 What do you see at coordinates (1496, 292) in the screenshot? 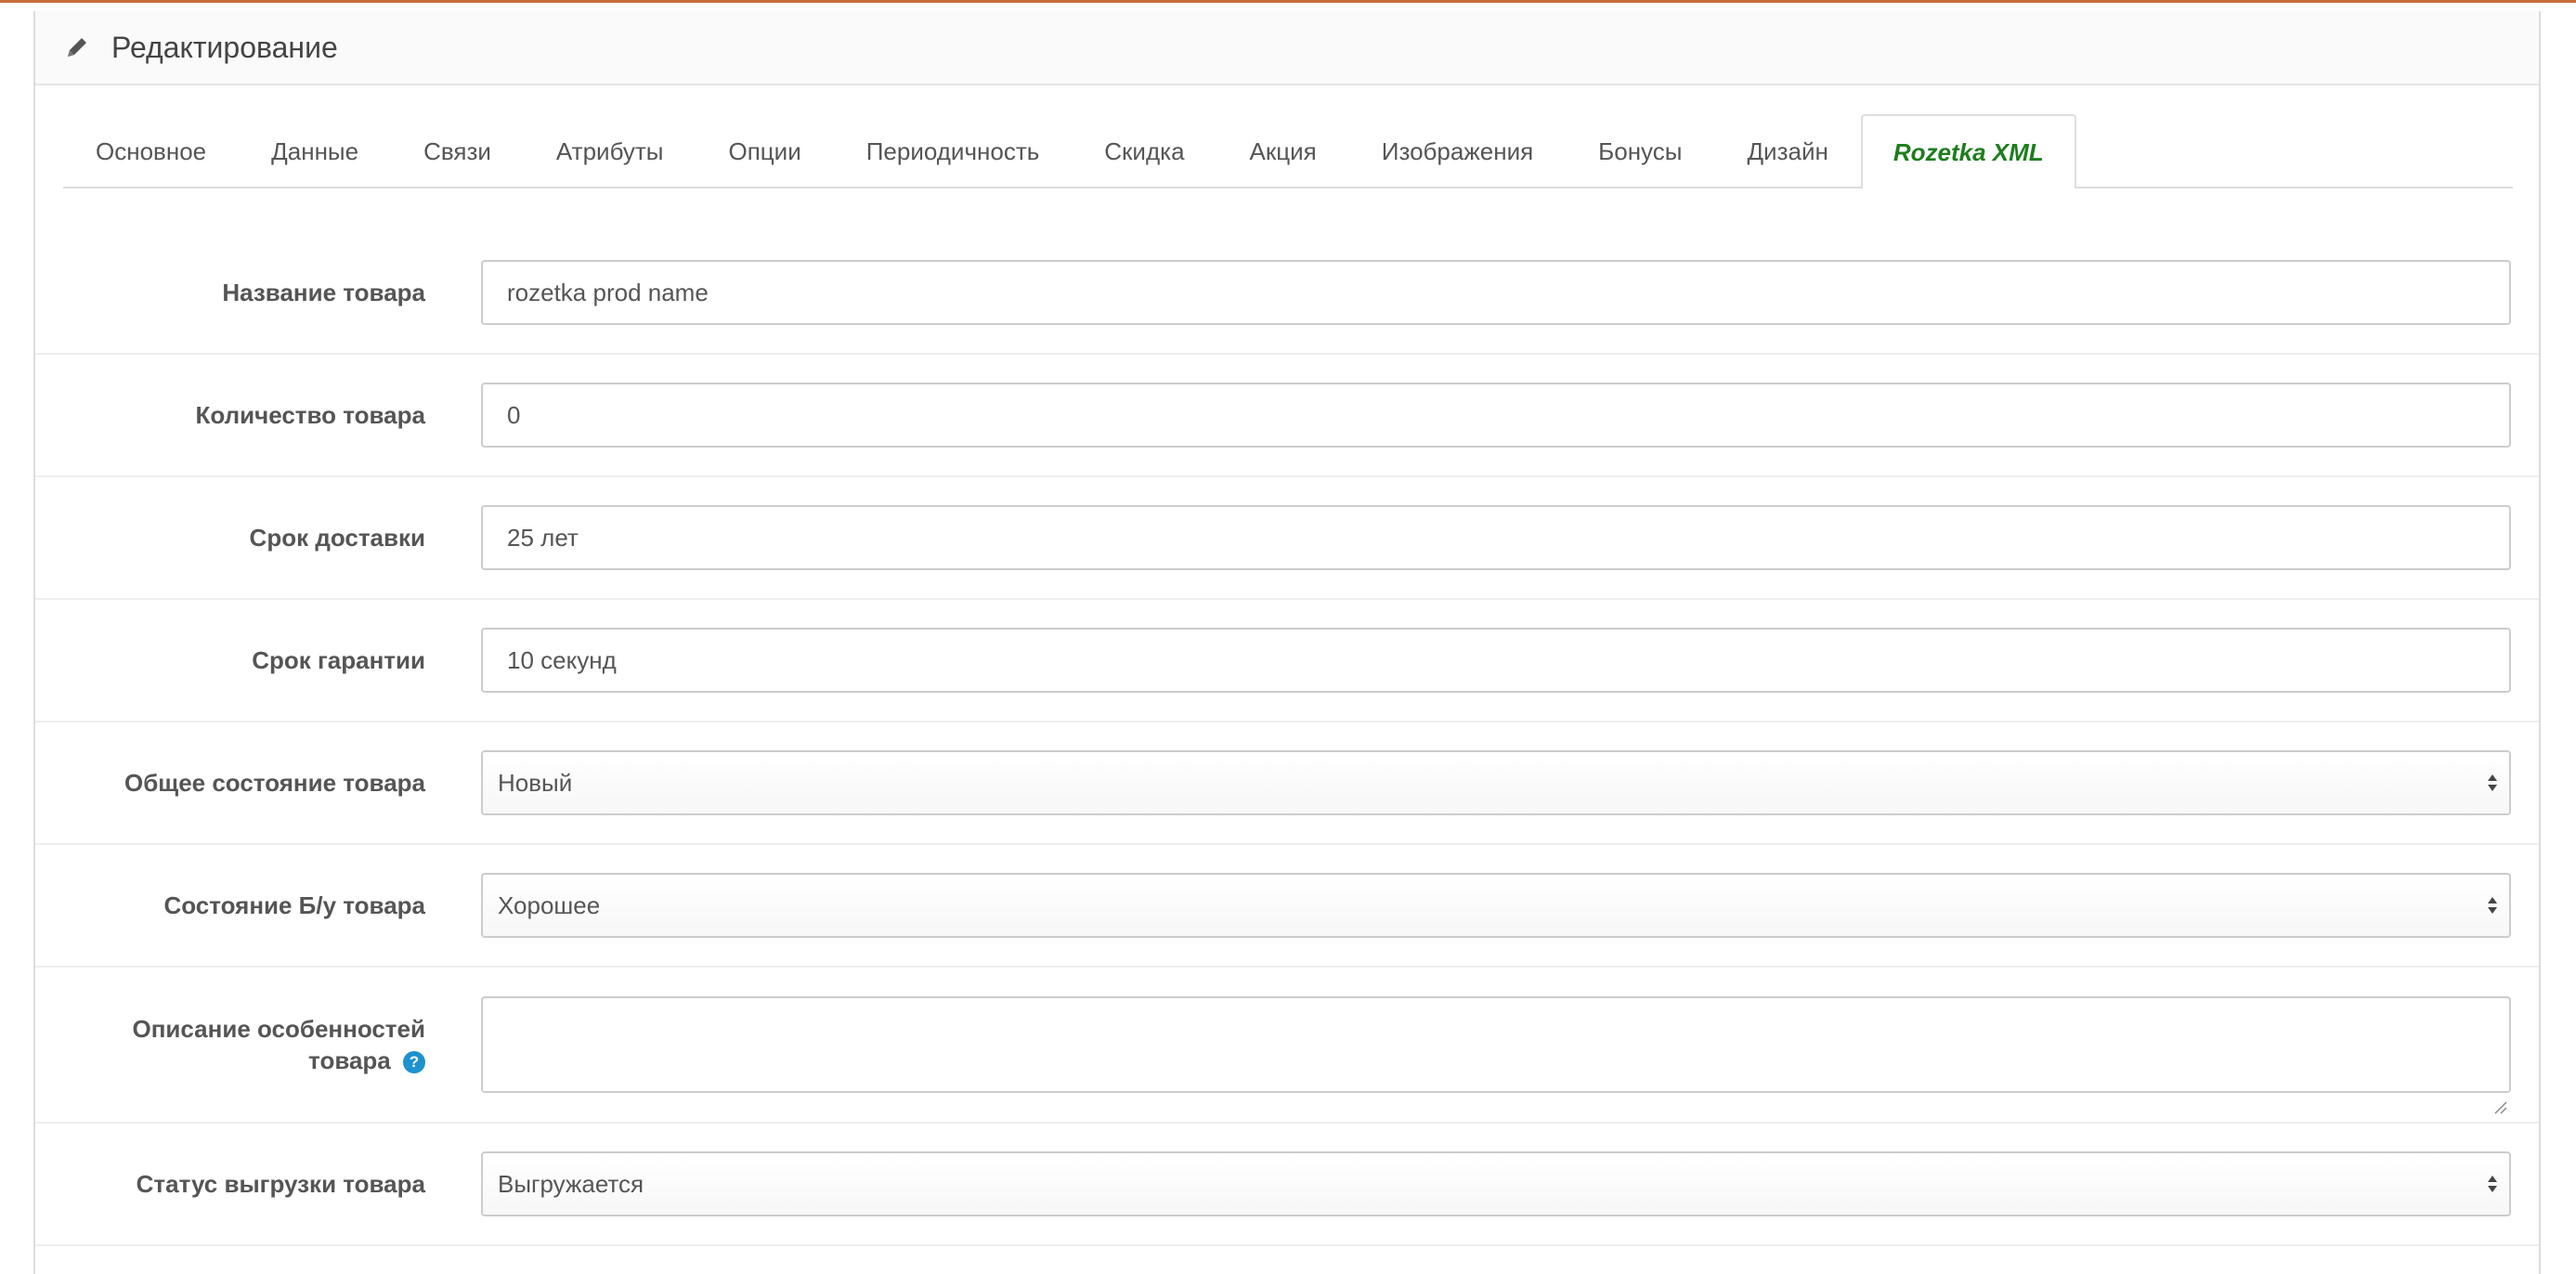
I see `product-name-input: rozetka prod name` at bounding box center [1496, 292].